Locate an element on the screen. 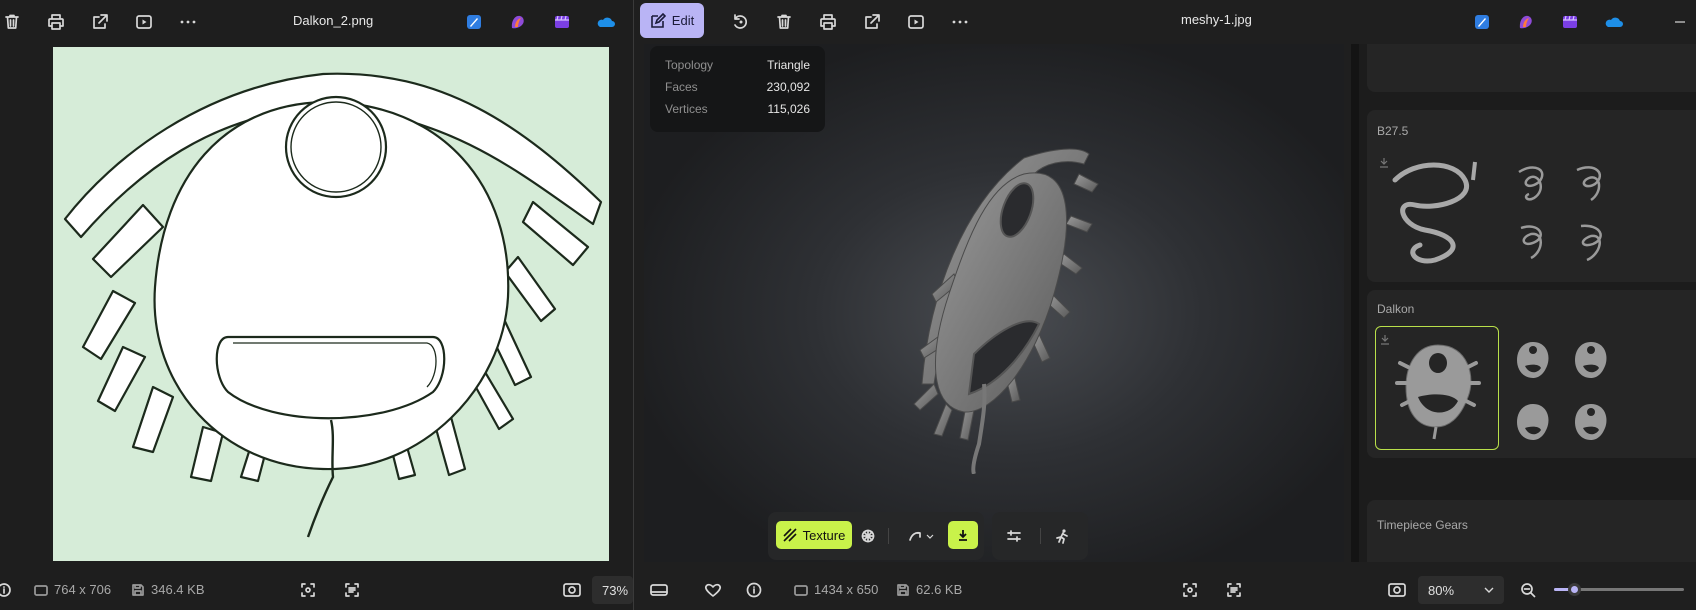 This screenshot has width=1696, height=610. 3d-model-render is located at coordinates (1006, 311).